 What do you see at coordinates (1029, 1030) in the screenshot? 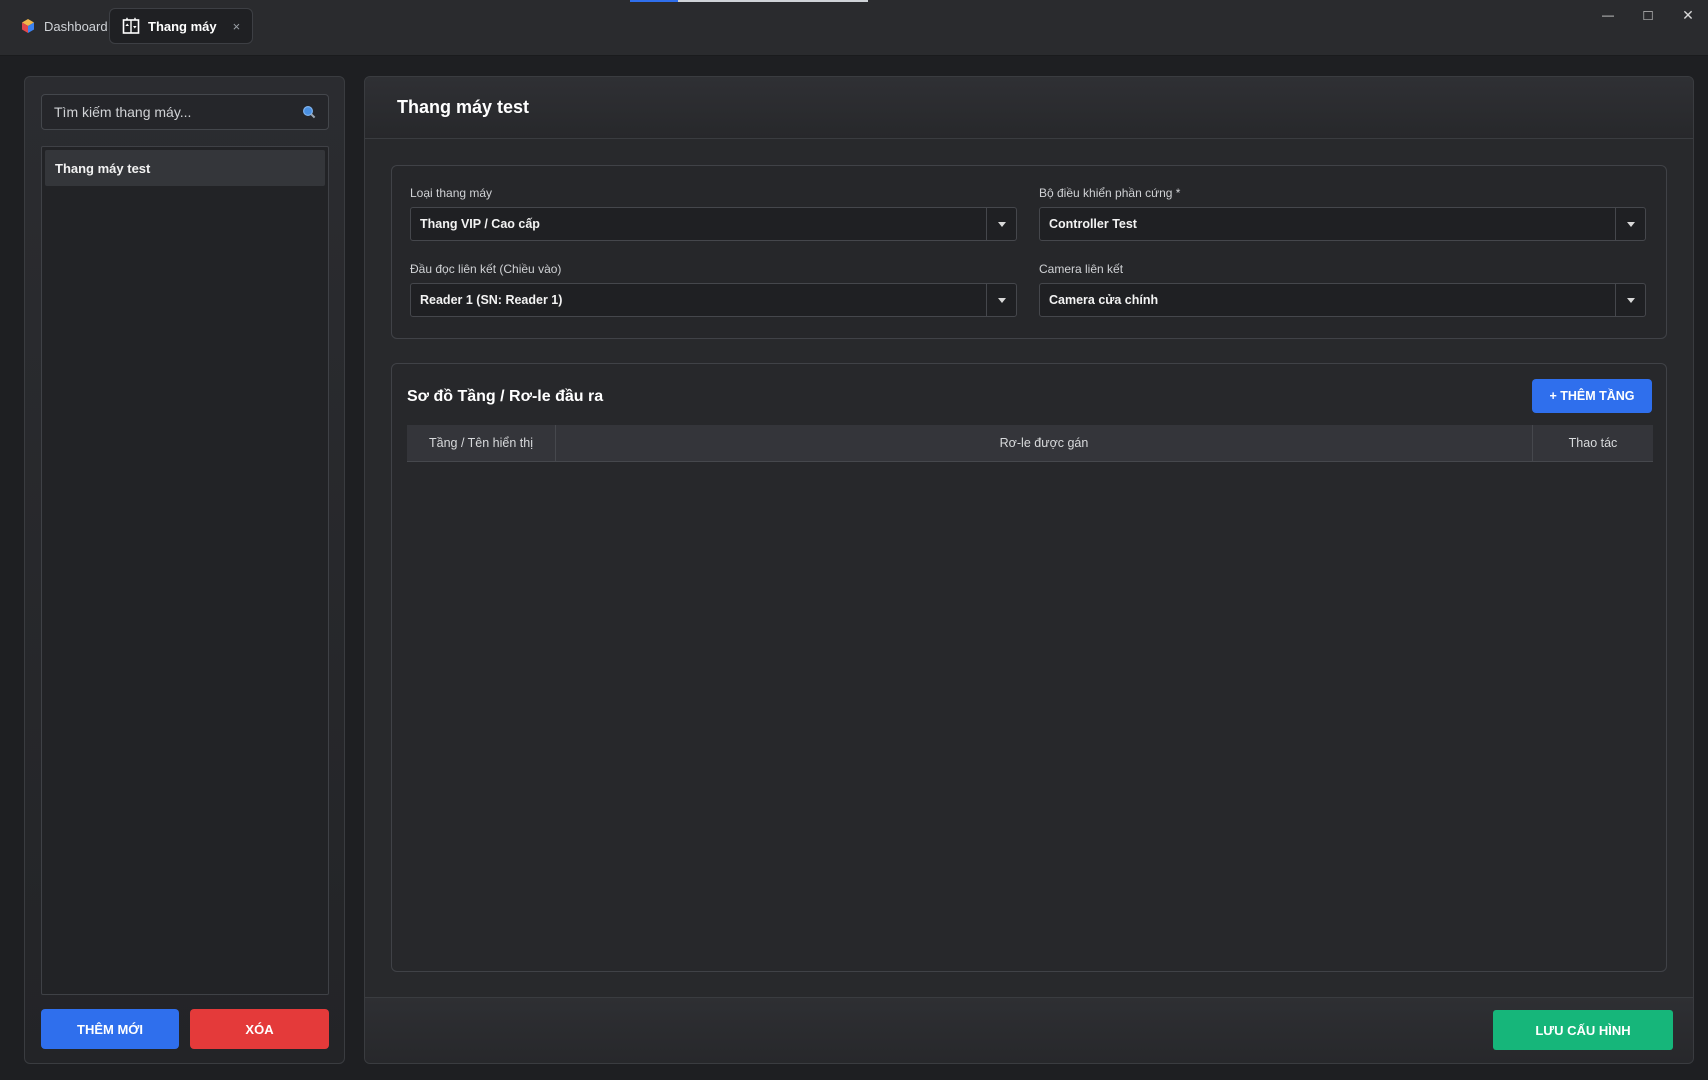
I see `panel-footer: LƯU CẤU HÌNH` at bounding box center [1029, 1030].